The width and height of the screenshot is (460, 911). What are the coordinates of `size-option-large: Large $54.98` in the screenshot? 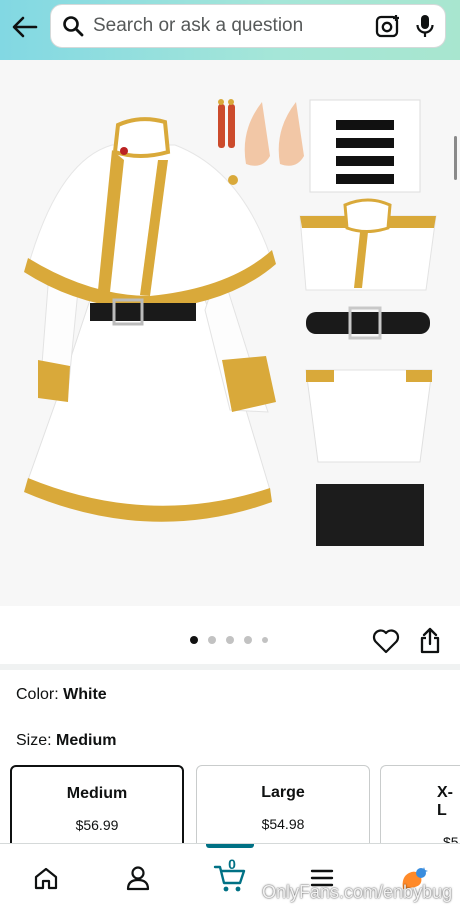 It's located at (283, 807).